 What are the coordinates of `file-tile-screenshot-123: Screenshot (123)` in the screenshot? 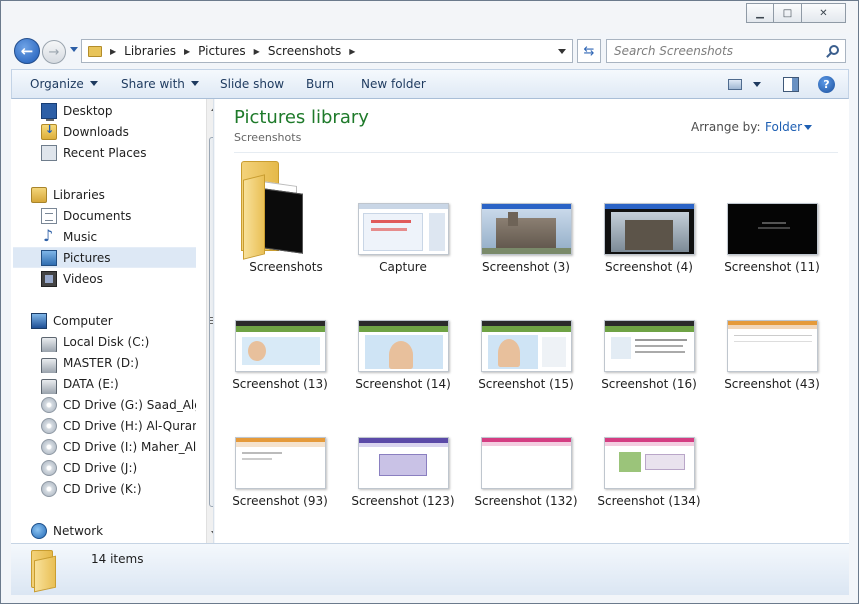 It's located at (403, 485).